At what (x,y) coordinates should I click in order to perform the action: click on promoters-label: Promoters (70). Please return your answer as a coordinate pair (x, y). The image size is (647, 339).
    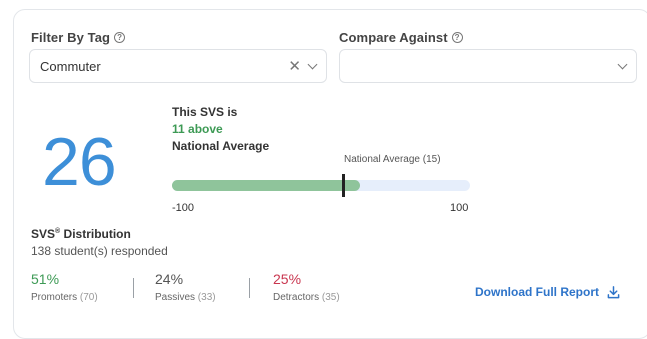
    Looking at the image, I should click on (64, 297).